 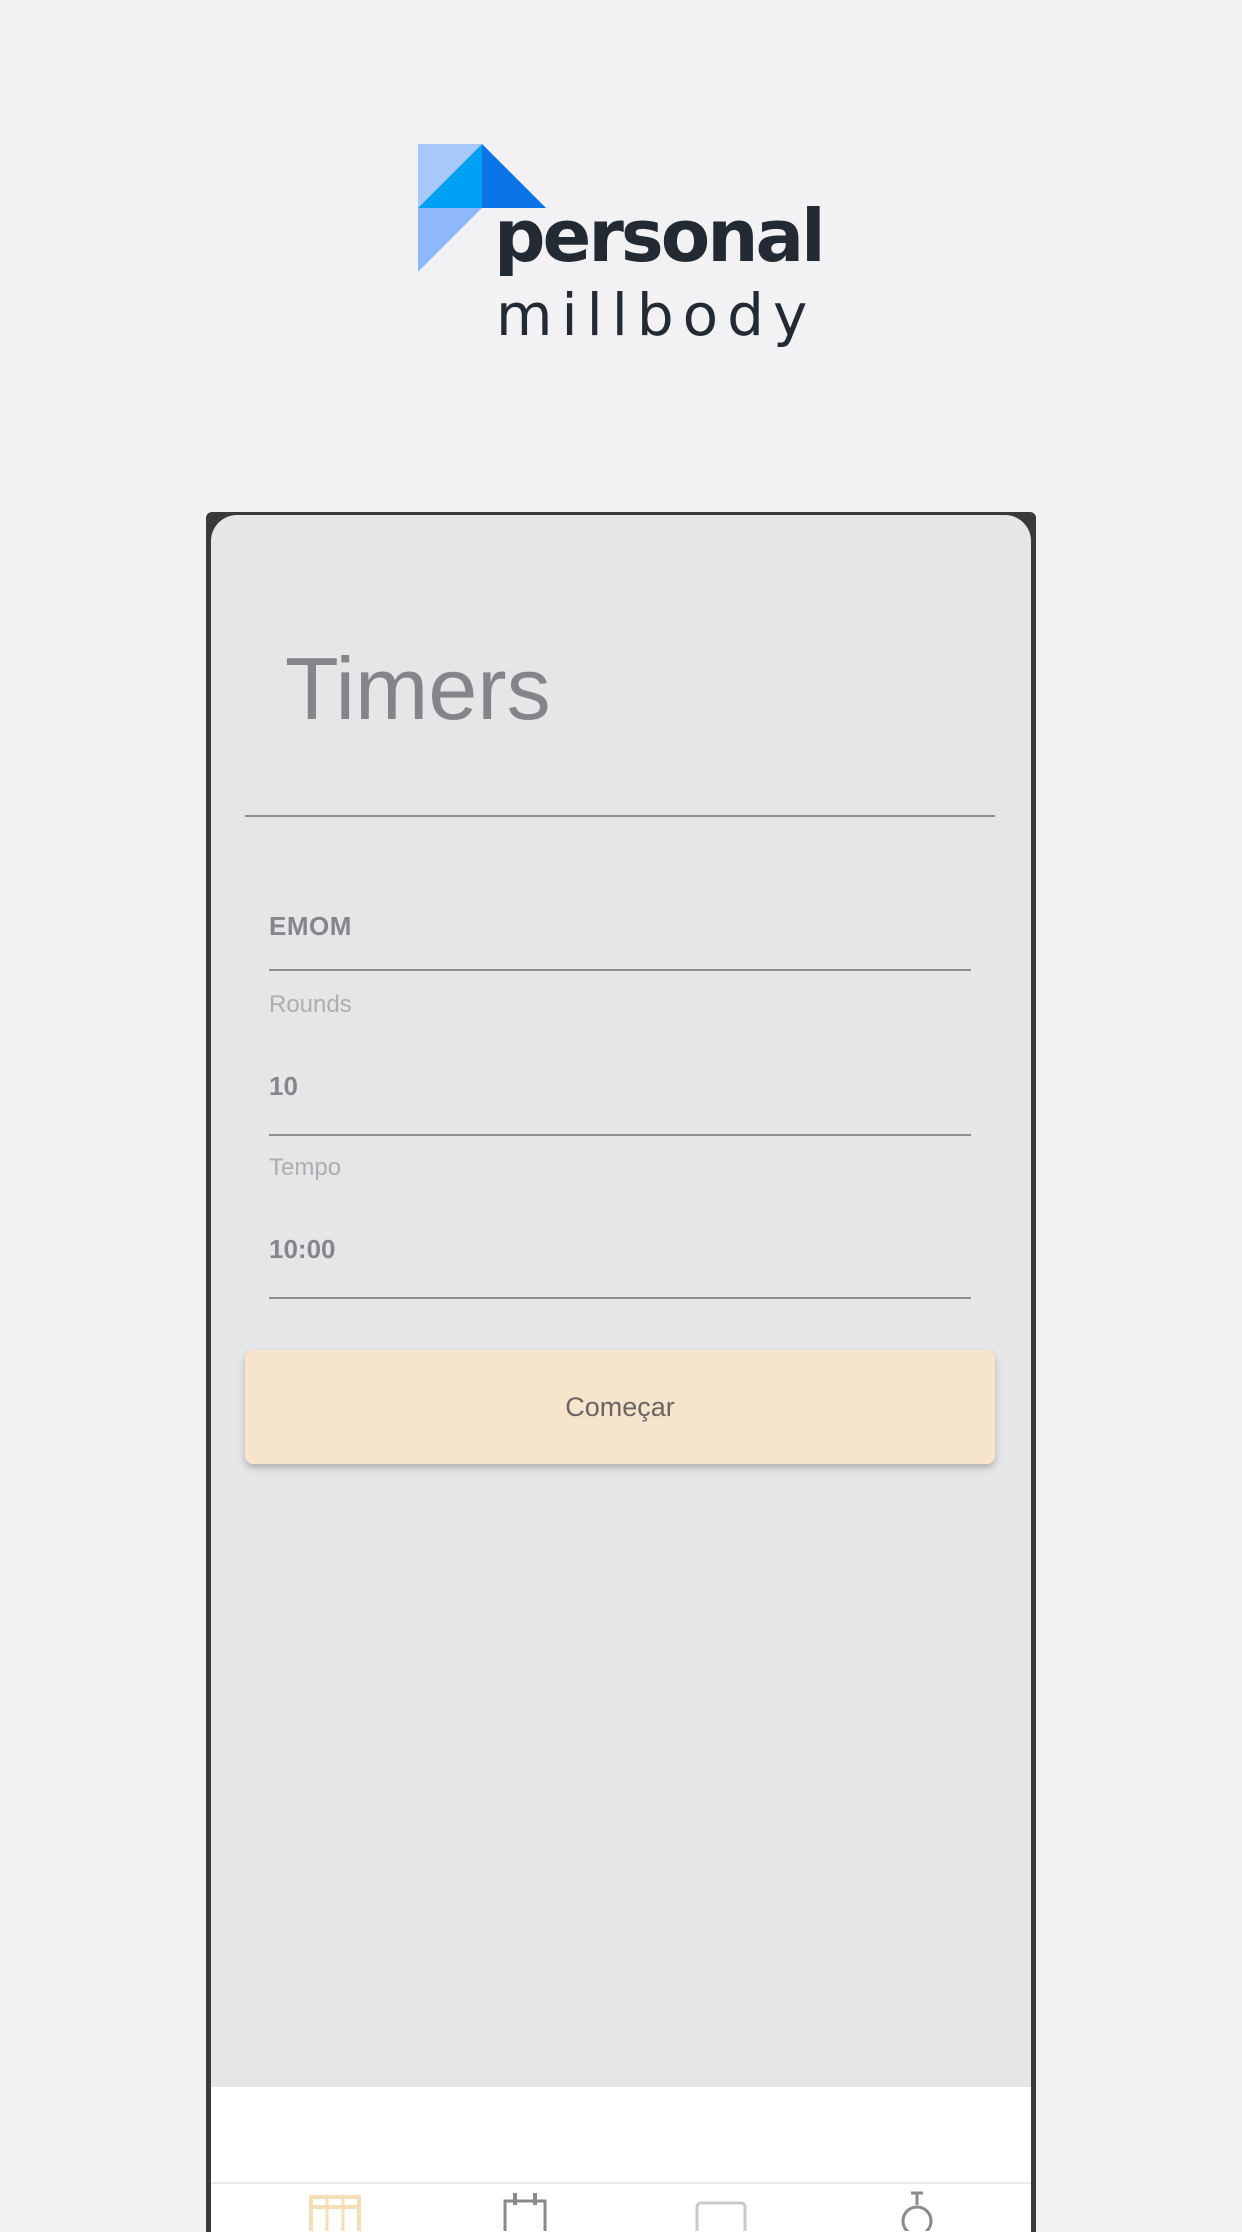 What do you see at coordinates (721, 2216) in the screenshot?
I see `card-icon` at bounding box center [721, 2216].